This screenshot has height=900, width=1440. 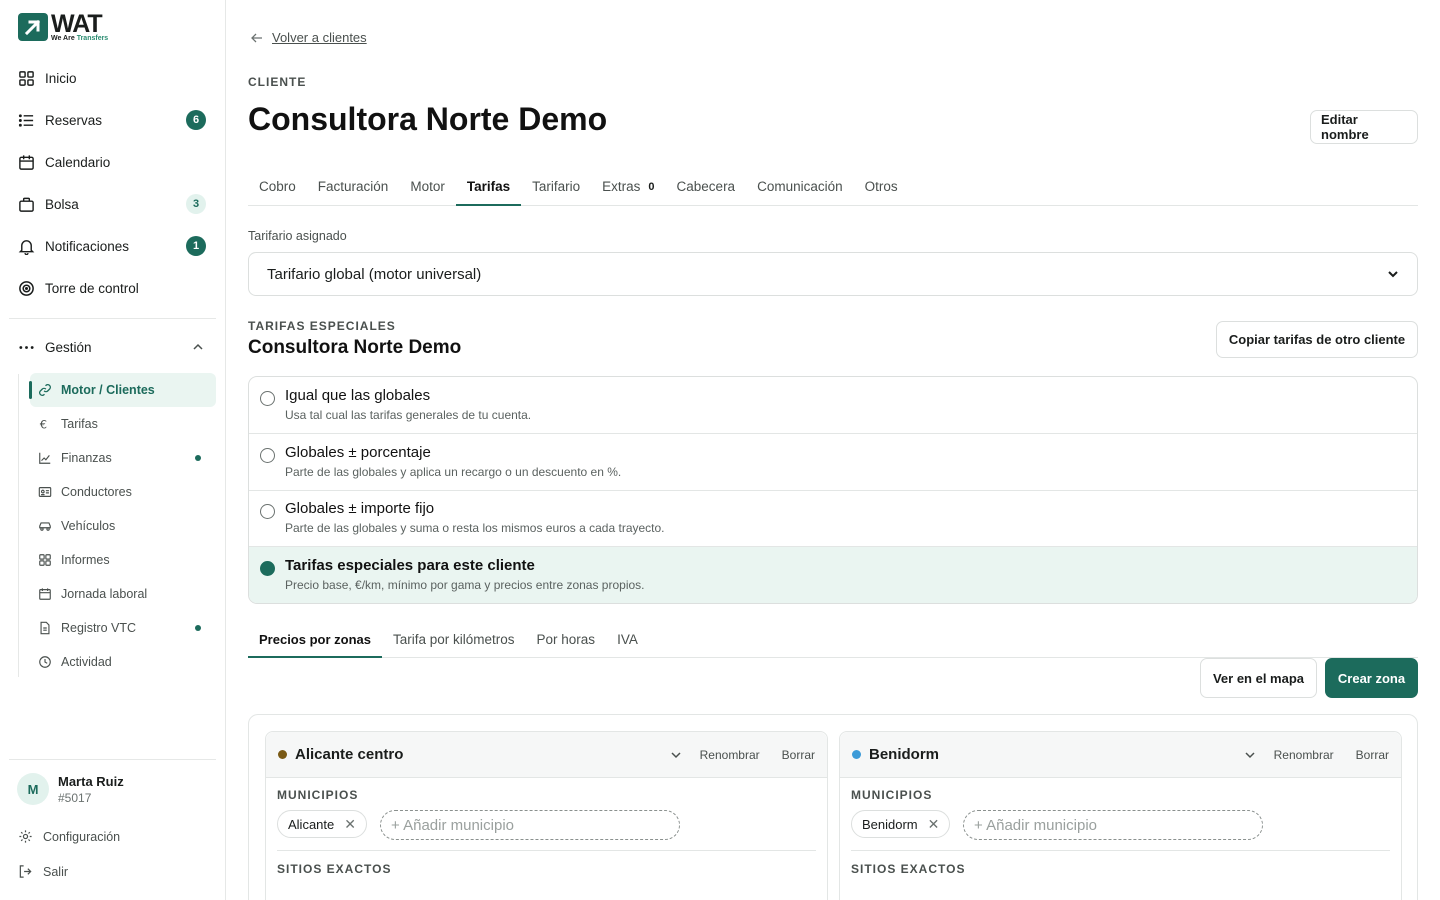 I want to click on logout-link: Salir, so click(x=43, y=871).